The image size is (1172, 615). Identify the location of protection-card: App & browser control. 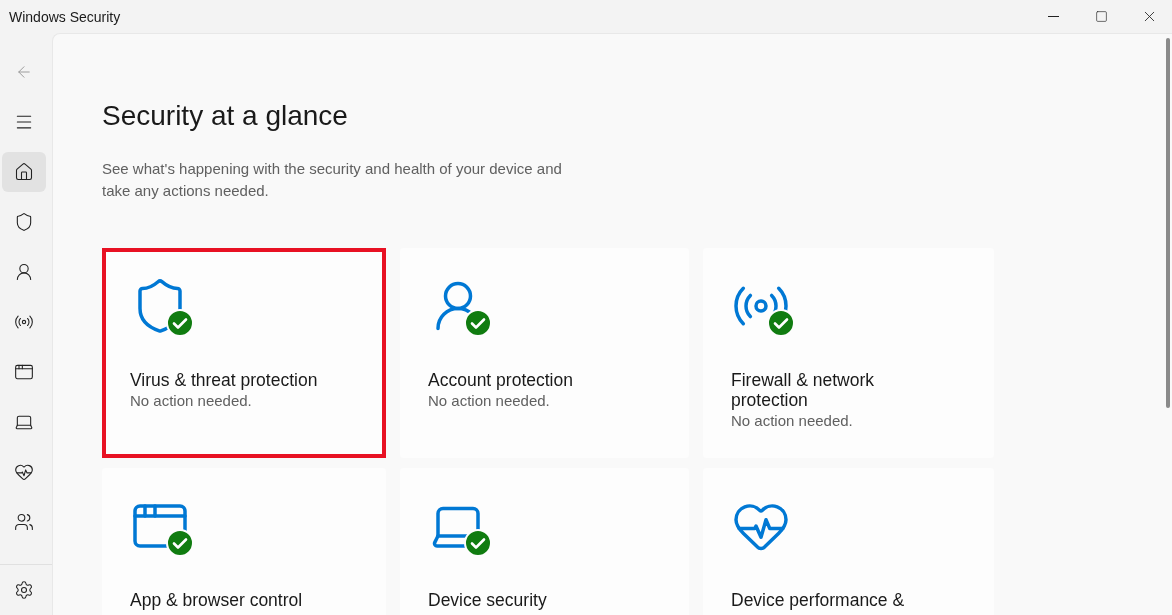
(244, 541).